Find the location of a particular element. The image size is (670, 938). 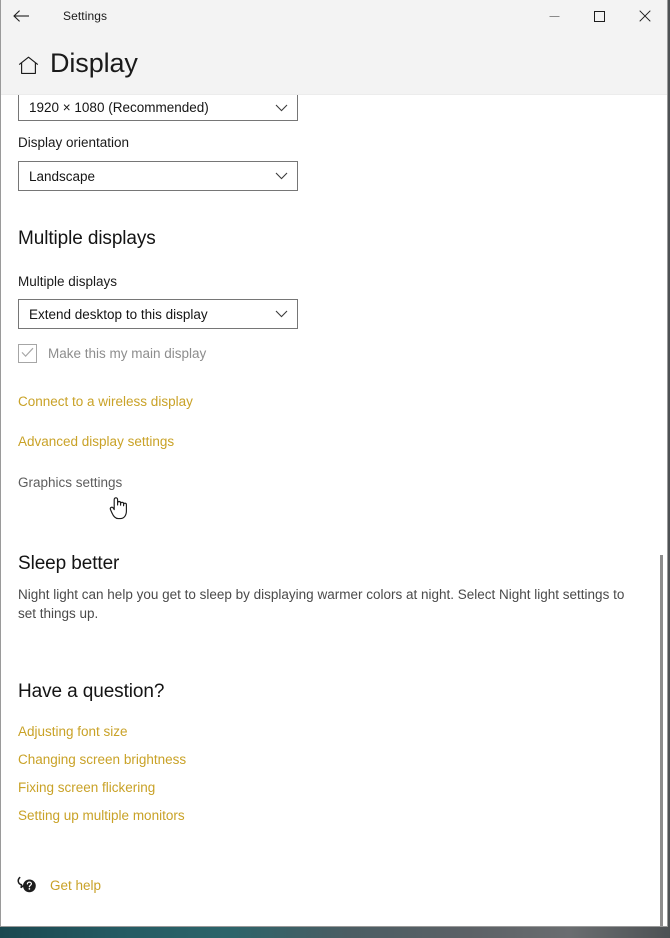

display-orientation-dropdown: Landscape is located at coordinates (158, 176).